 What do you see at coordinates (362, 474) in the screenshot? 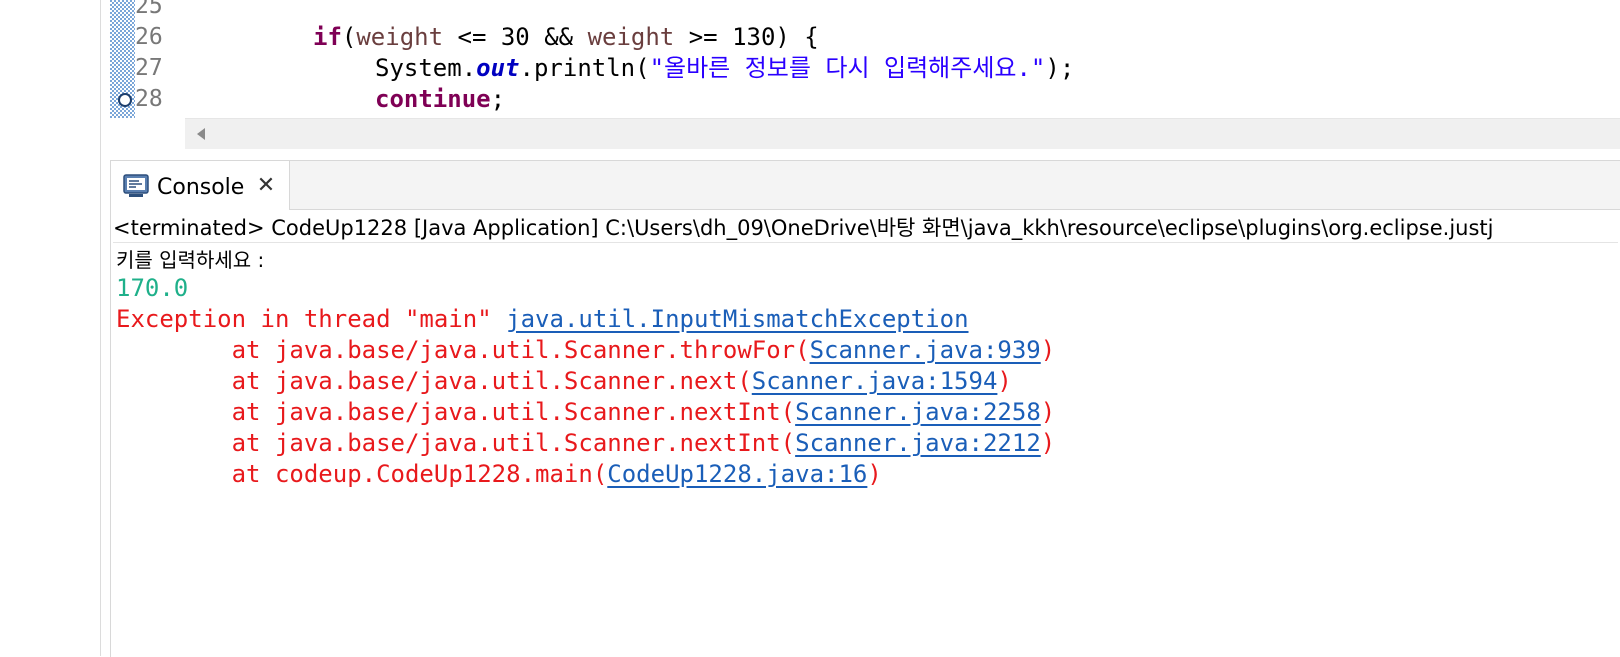
I see `stack-trace-text: at codeup.CodeUp1228.main(` at bounding box center [362, 474].